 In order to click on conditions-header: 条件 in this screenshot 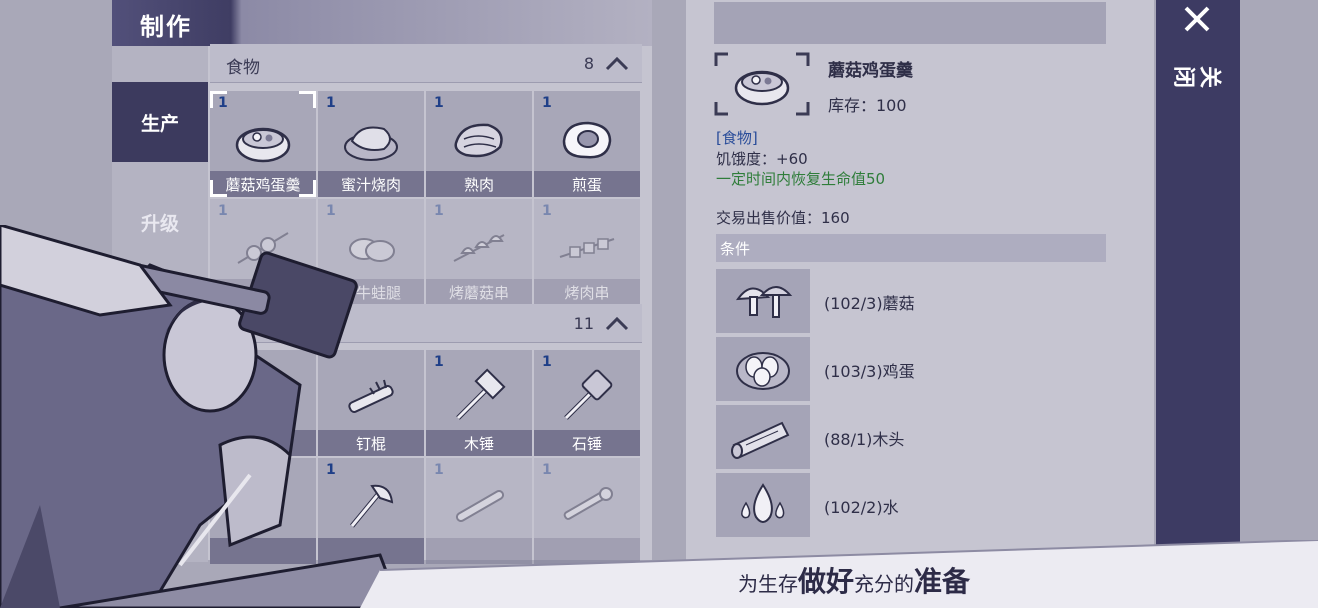, I will do `click(911, 248)`.